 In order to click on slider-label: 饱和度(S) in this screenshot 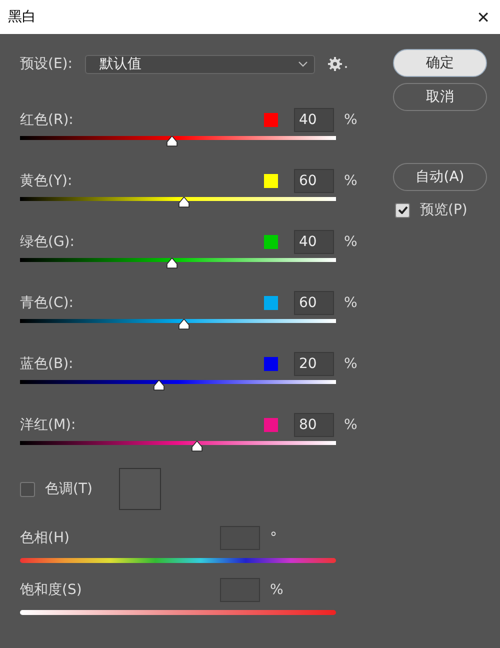, I will do `click(51, 590)`.